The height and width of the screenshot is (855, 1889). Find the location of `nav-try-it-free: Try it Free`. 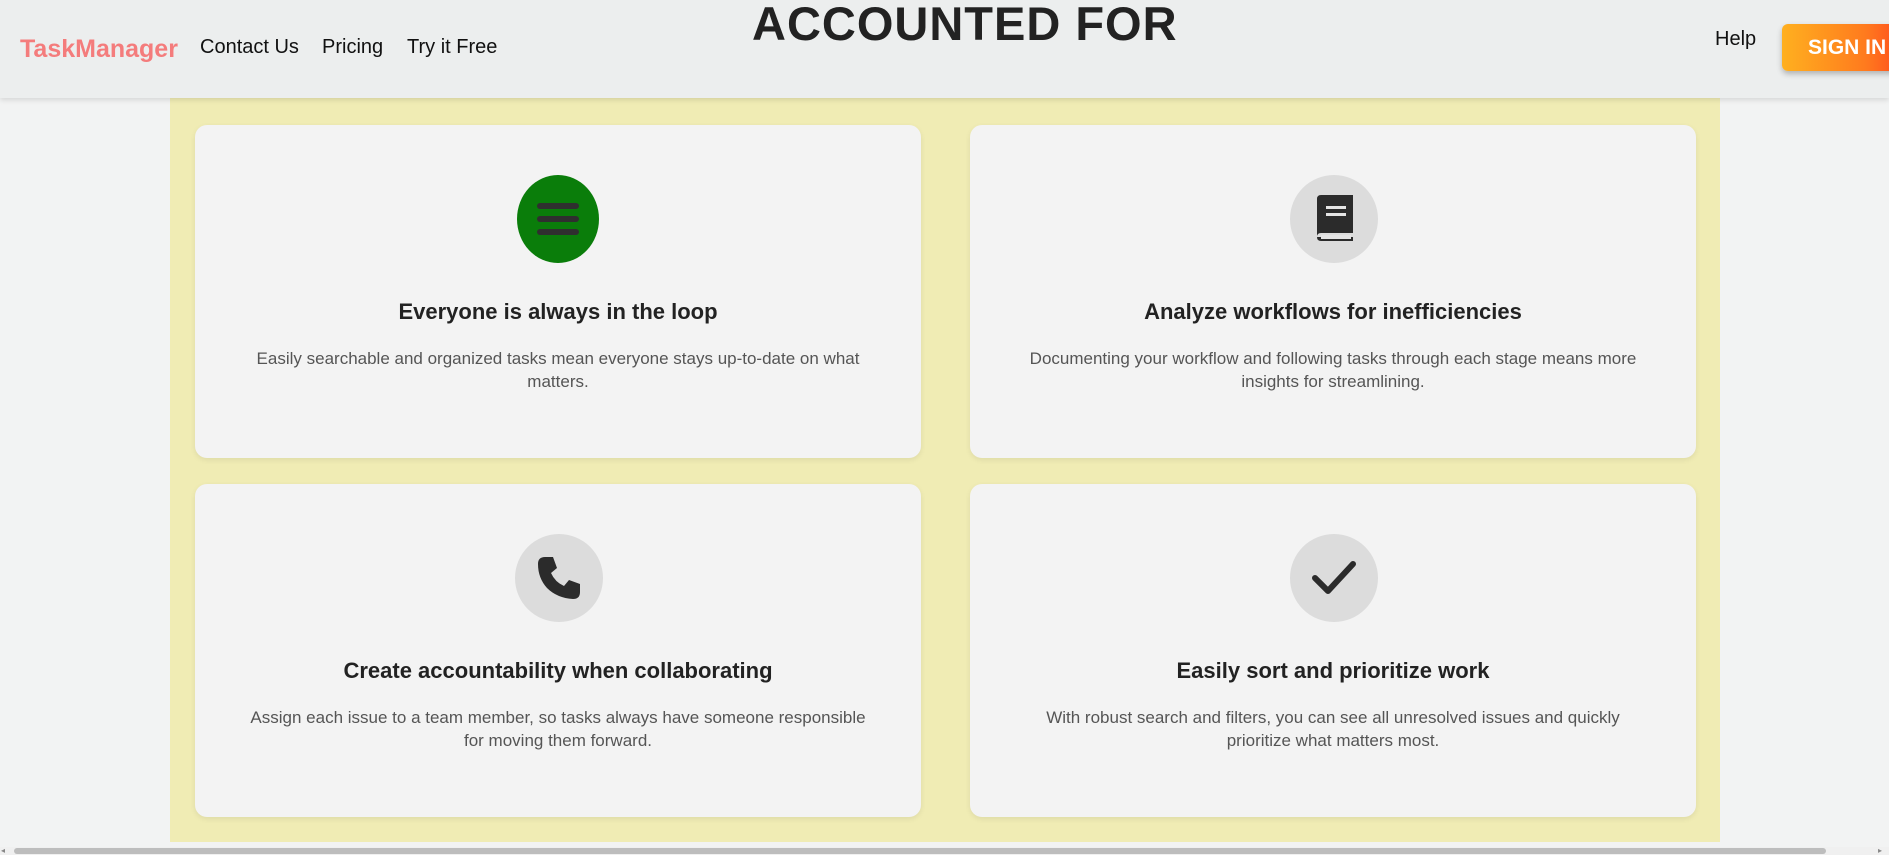

nav-try-it-free: Try it Free is located at coordinates (452, 47).